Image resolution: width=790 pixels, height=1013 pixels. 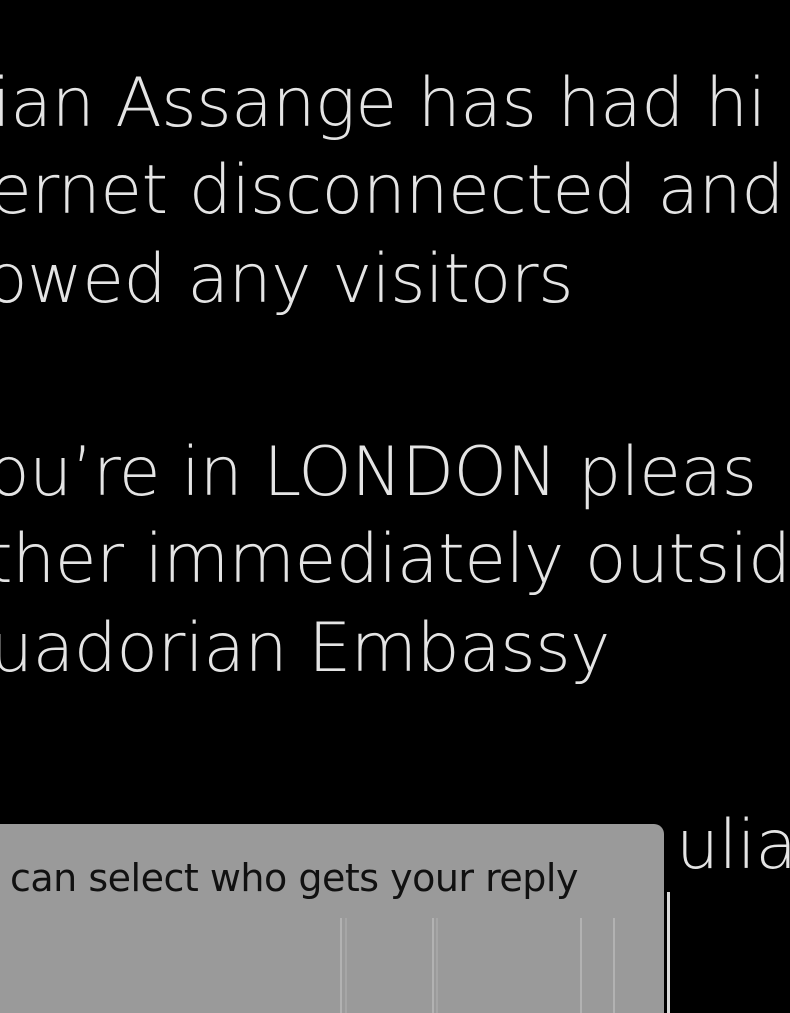 I want to click on post-line: ernet disconnected and, so click(x=392, y=190).